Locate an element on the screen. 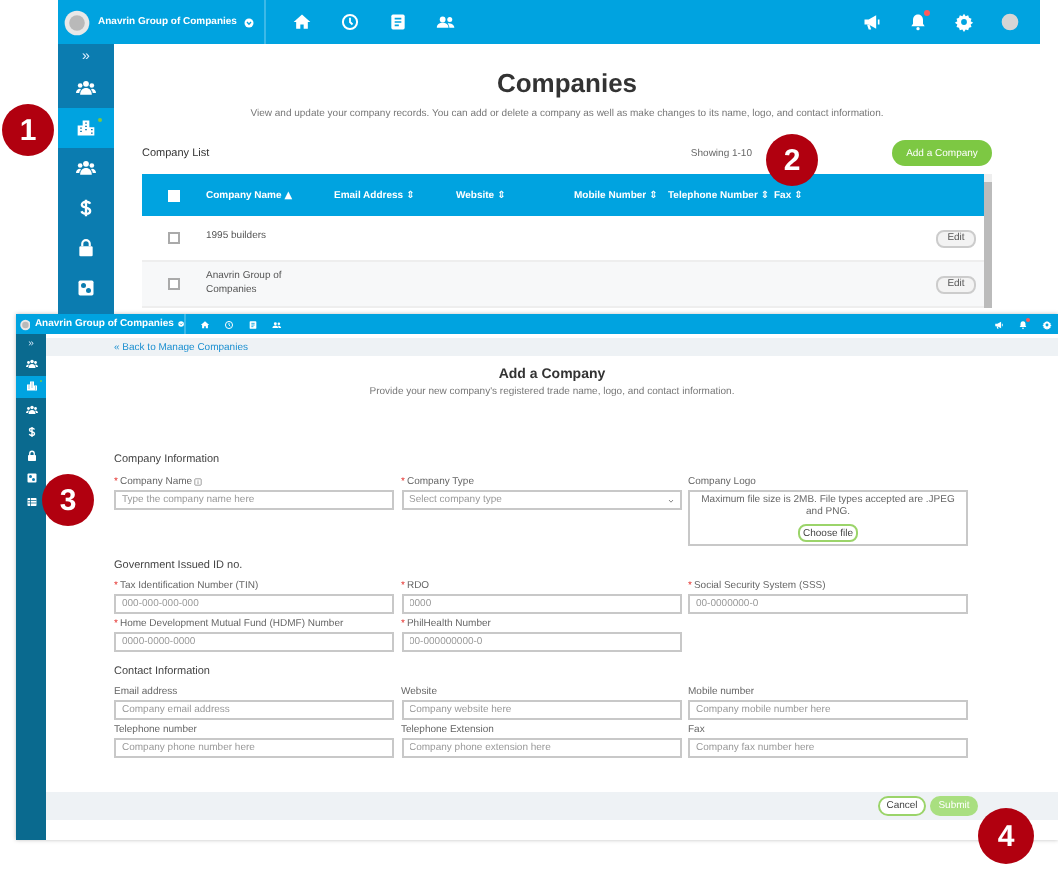 The image size is (1058, 870). list-icon is located at coordinates (31, 501).